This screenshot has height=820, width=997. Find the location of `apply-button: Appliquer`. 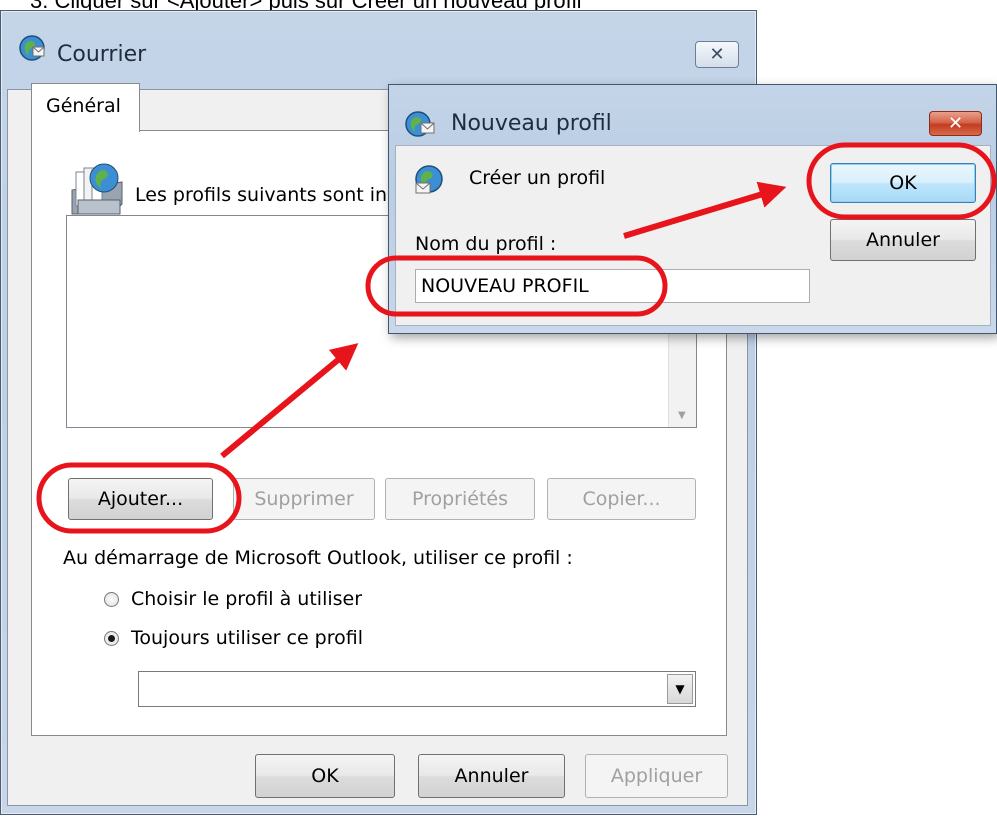

apply-button: Appliquer is located at coordinates (656, 776).